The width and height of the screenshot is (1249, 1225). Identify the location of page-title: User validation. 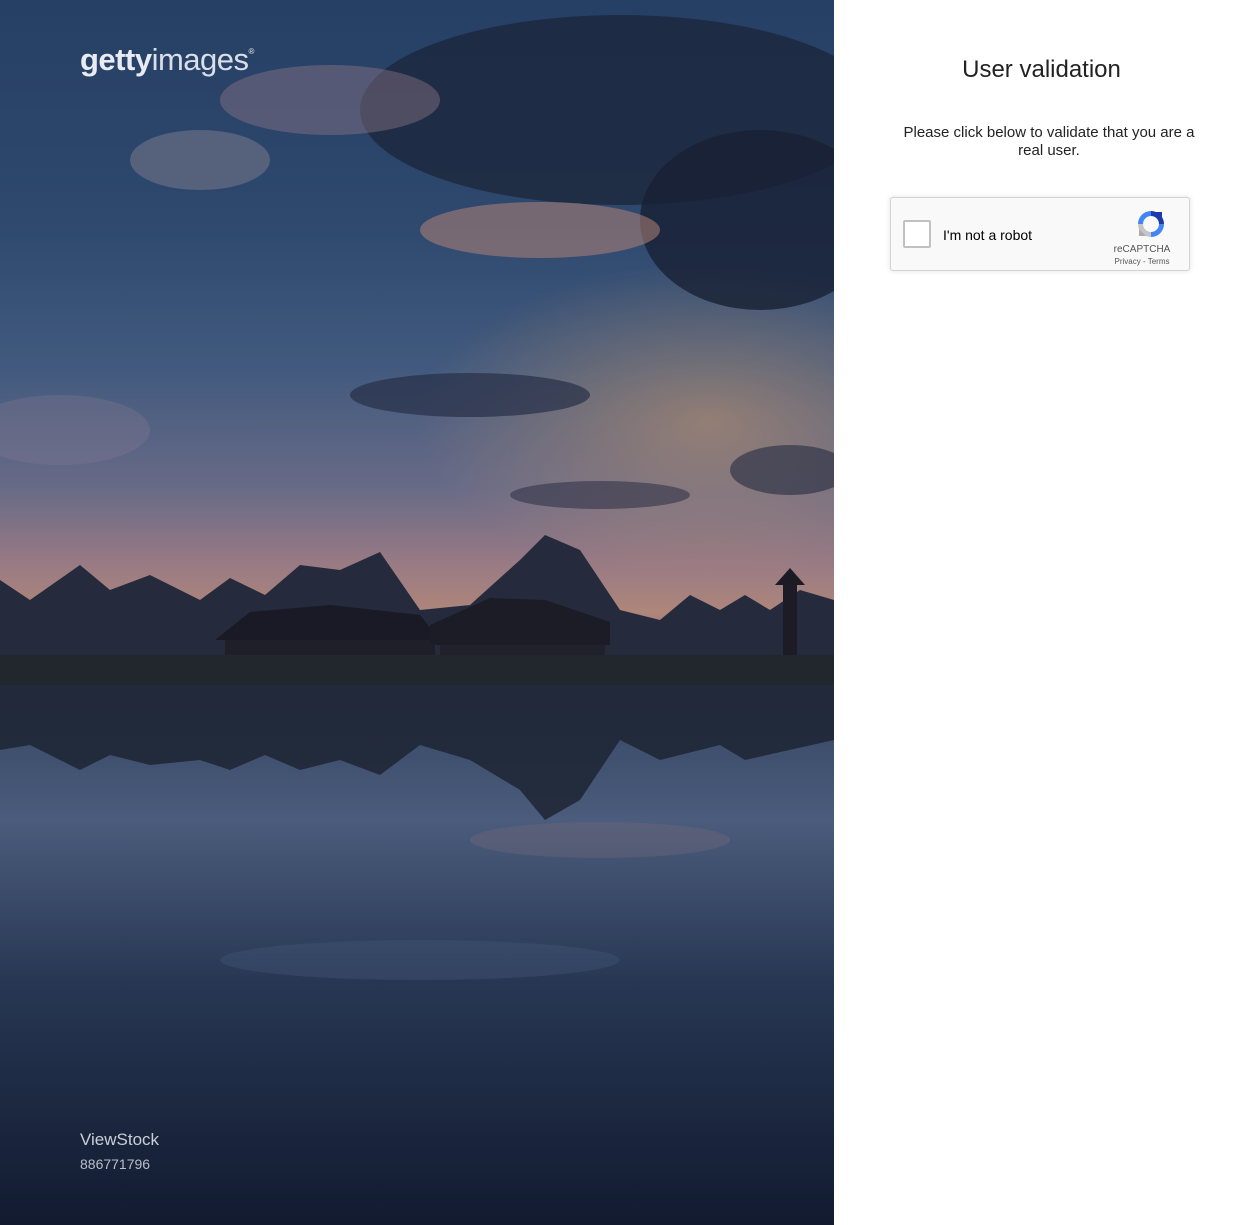
(1041, 69).